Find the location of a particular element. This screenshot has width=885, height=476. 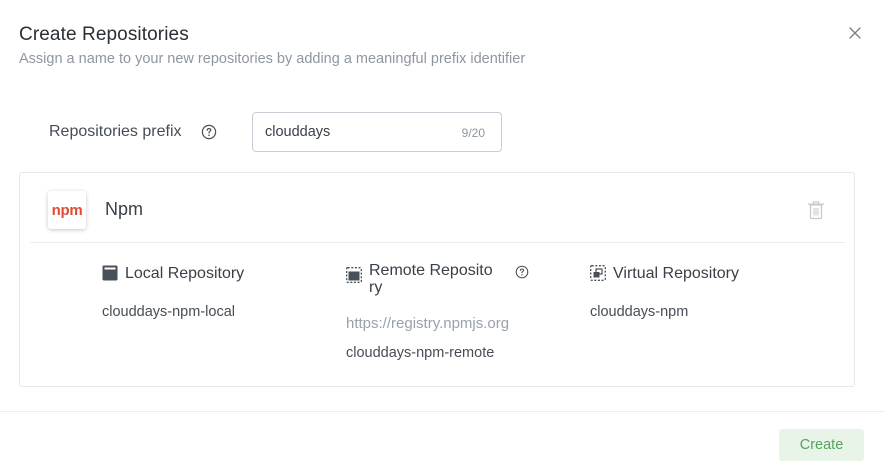

close-icon is located at coordinates (855, 33).